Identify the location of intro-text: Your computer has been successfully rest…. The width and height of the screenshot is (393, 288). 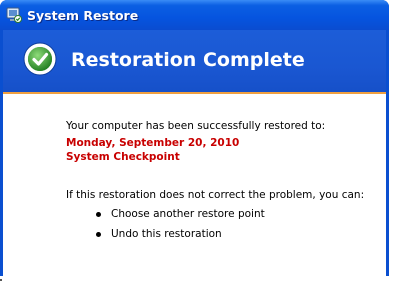
(196, 126).